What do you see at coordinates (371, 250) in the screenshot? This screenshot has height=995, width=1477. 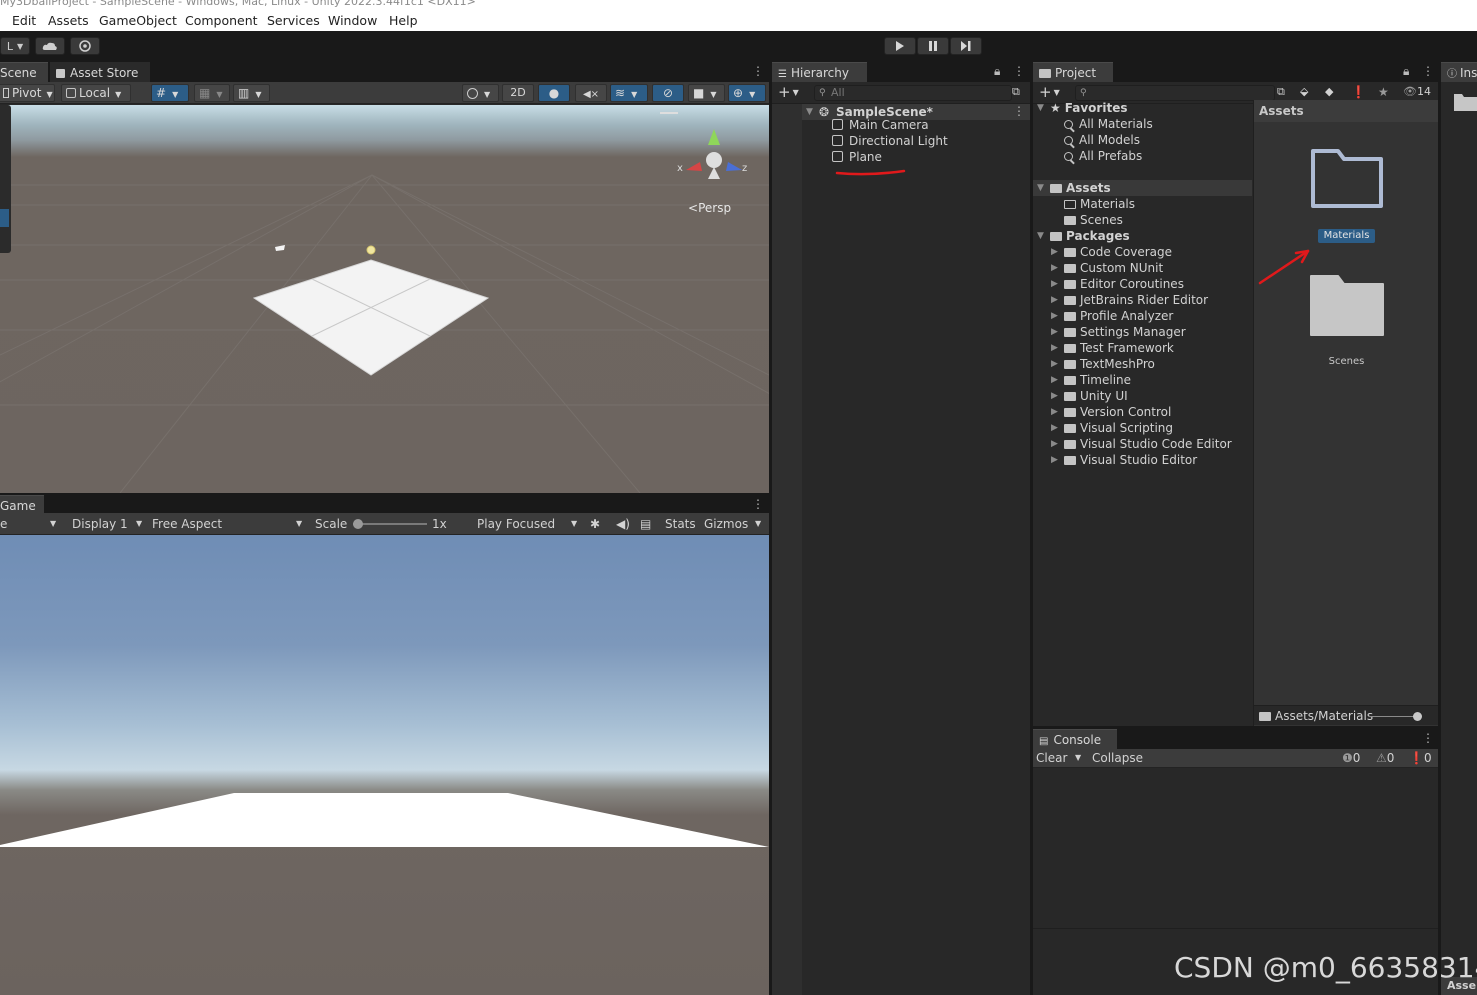 I see `light-gizmo-icon` at bounding box center [371, 250].